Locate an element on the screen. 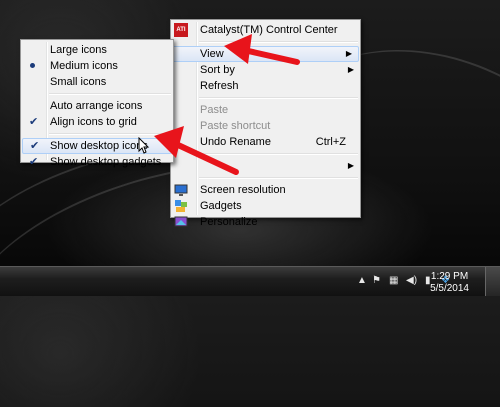 Image resolution: width=500 pixels, height=407 pixels. menu-item-label: Show desktop icons is located at coordinates (99, 146).